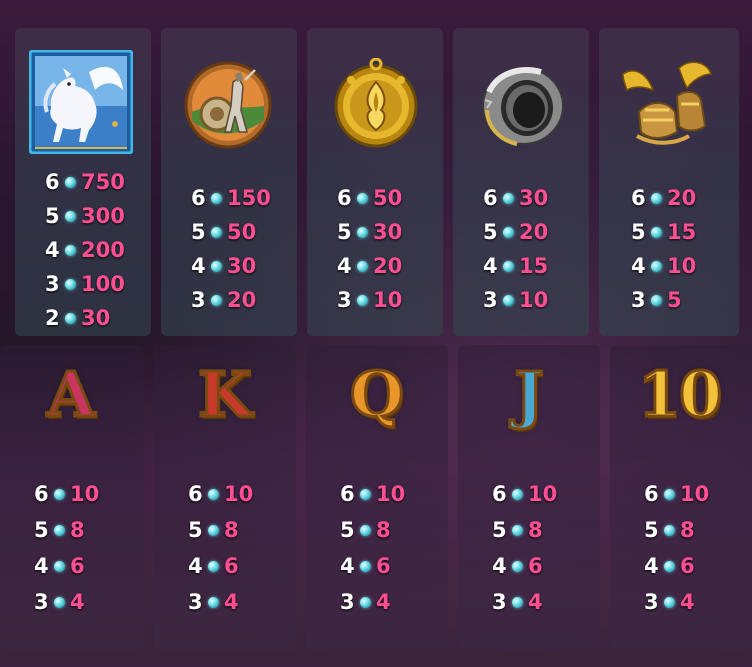  I want to click on pays-q: 6 10 58 46 34, so click(385, 549).